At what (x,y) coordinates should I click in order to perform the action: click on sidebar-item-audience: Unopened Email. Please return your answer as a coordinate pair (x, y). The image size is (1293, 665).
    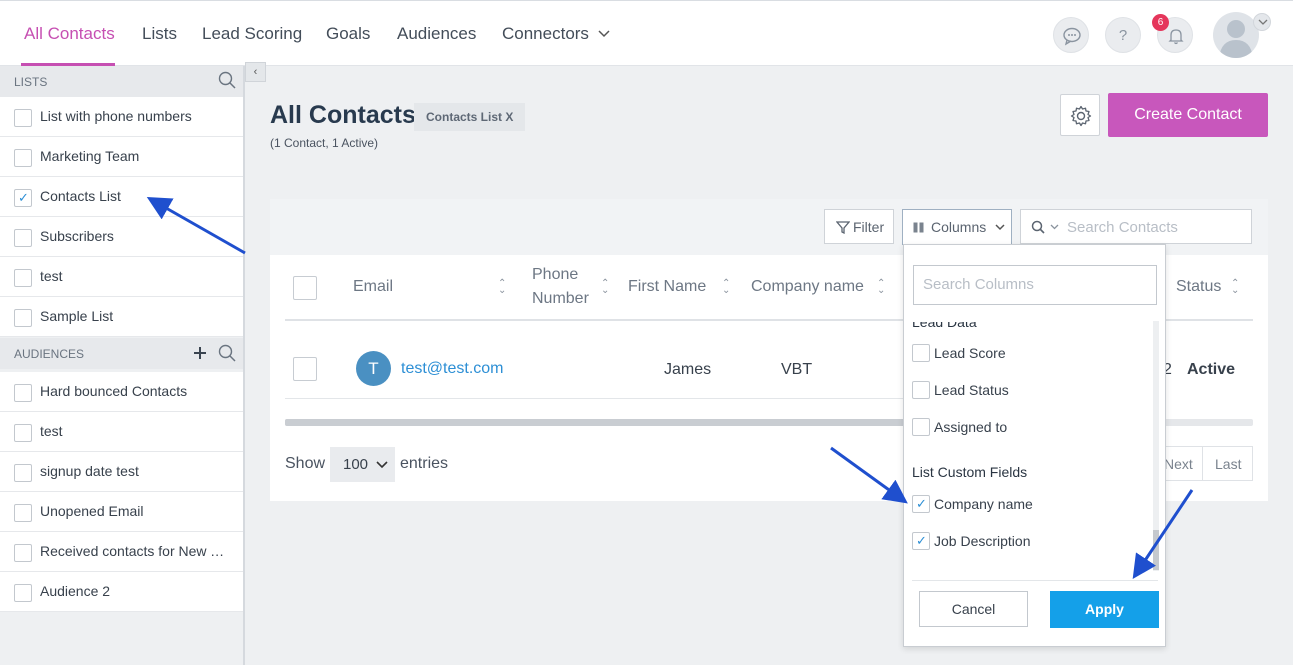
    Looking at the image, I should click on (121, 512).